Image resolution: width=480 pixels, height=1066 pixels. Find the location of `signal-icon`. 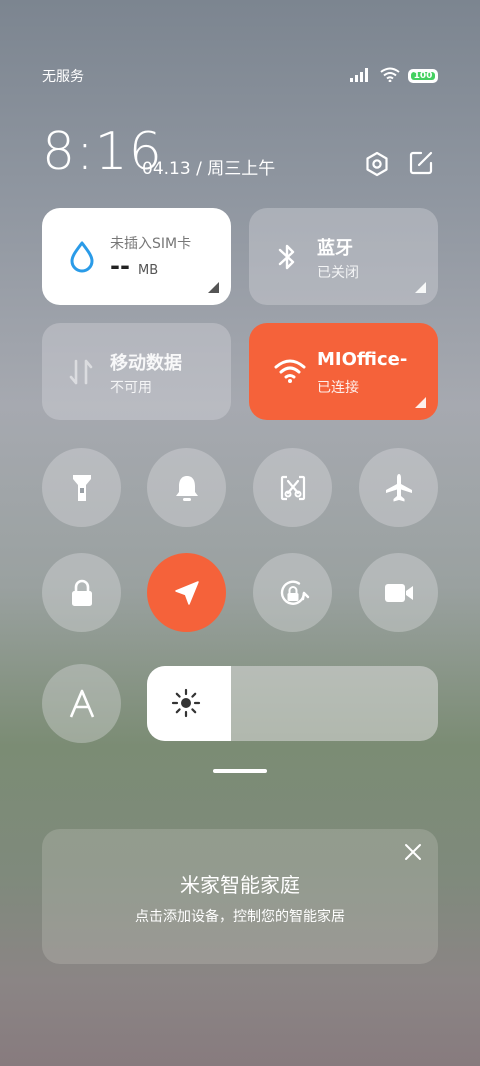

signal-icon is located at coordinates (361, 76).